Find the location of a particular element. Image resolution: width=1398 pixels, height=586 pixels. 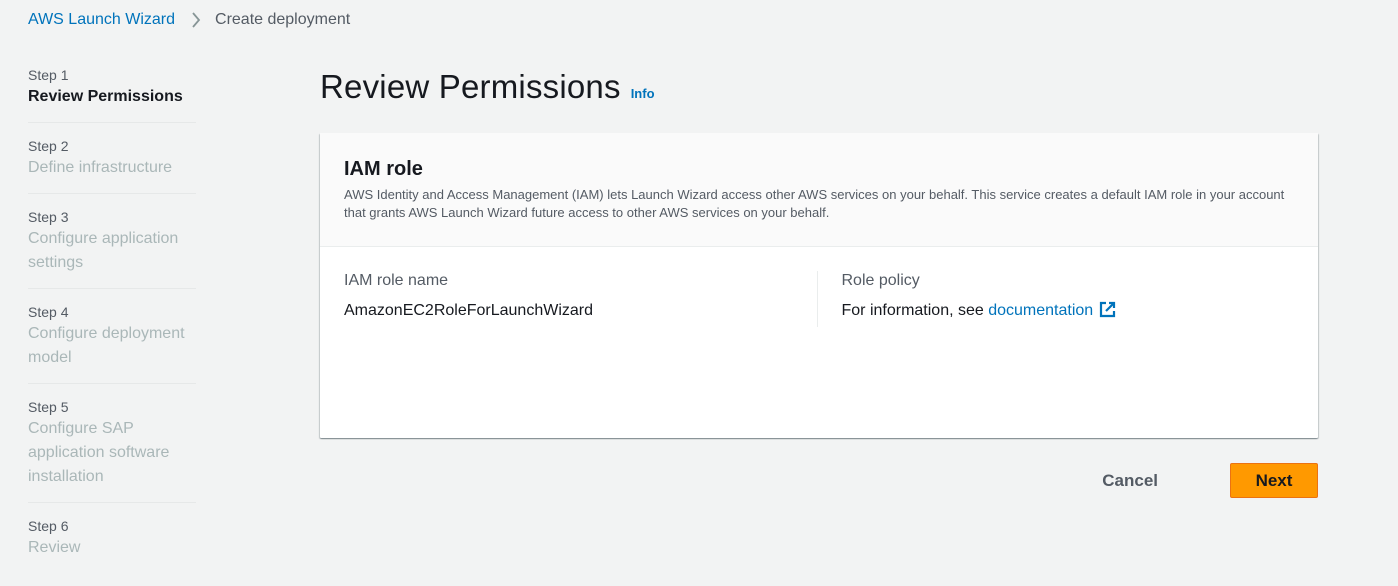

documentation-link: documentation is located at coordinates (1040, 310).